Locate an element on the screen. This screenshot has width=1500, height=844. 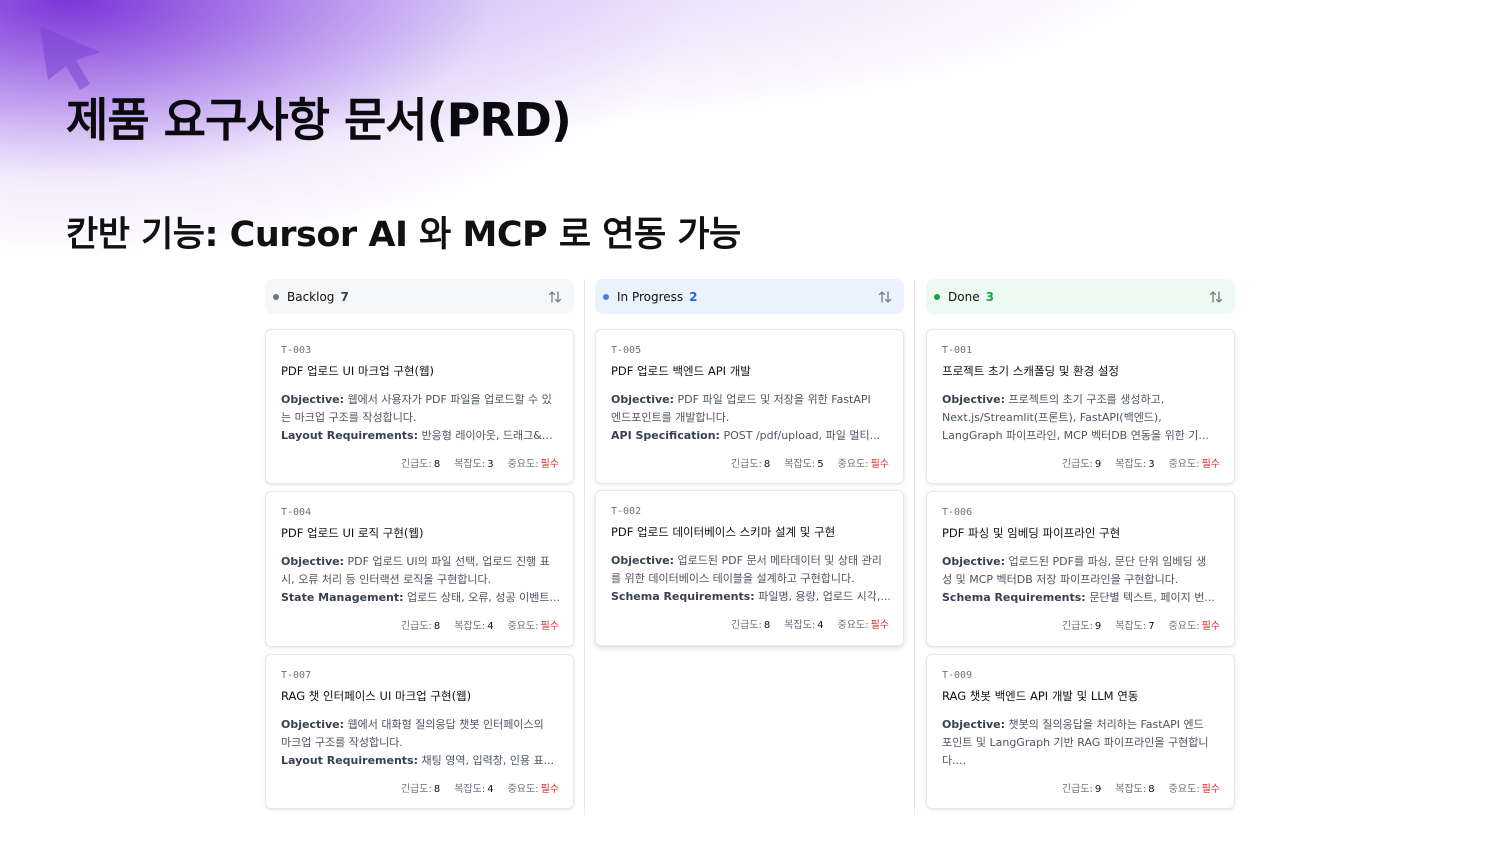
task-title: PDF 업로드 데이터베이스 스키마 설계 및 구현 is located at coordinates (723, 532).